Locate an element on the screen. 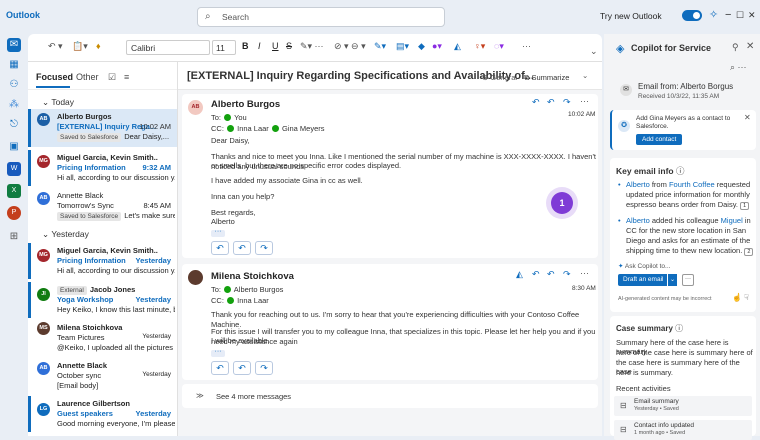 This screenshot has height=440, width=760. message-time: 10:02 AM is located at coordinates (582, 114).